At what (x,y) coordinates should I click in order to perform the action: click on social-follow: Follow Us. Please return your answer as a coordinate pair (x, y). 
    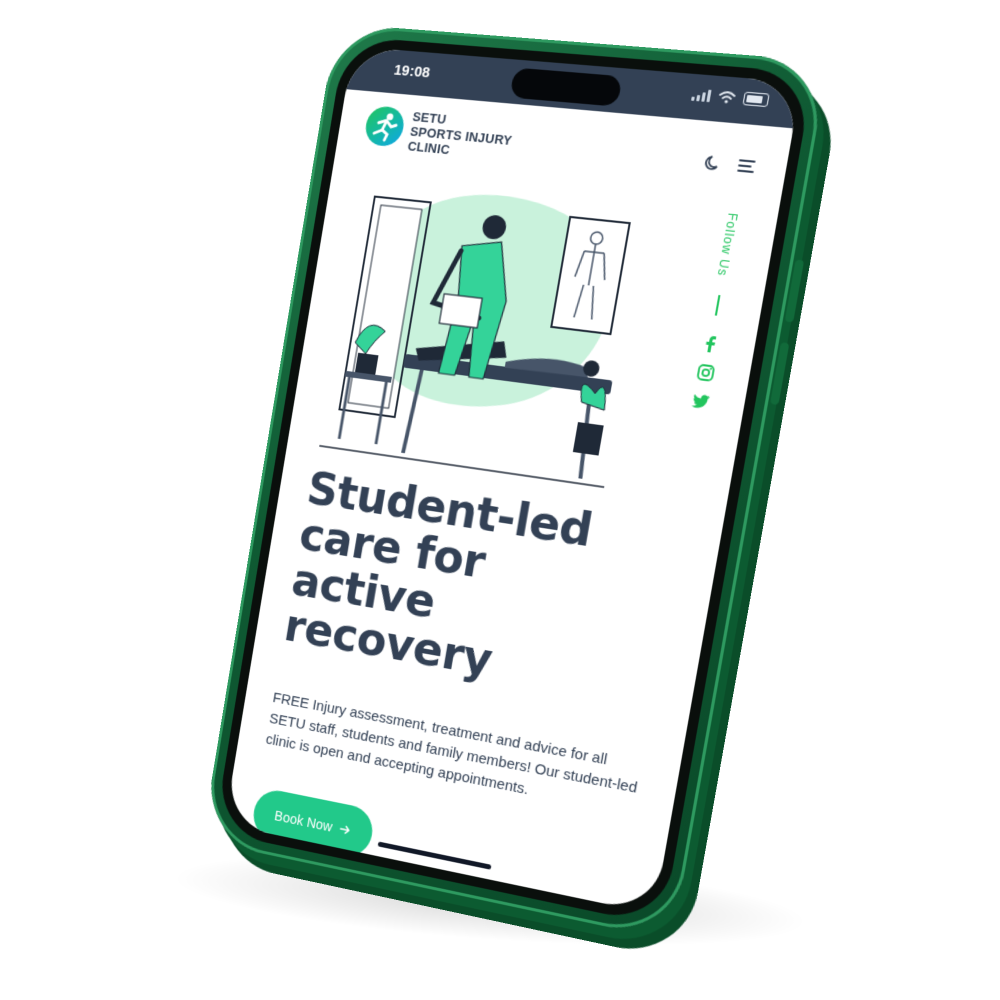
    Looking at the image, I should click on (721, 311).